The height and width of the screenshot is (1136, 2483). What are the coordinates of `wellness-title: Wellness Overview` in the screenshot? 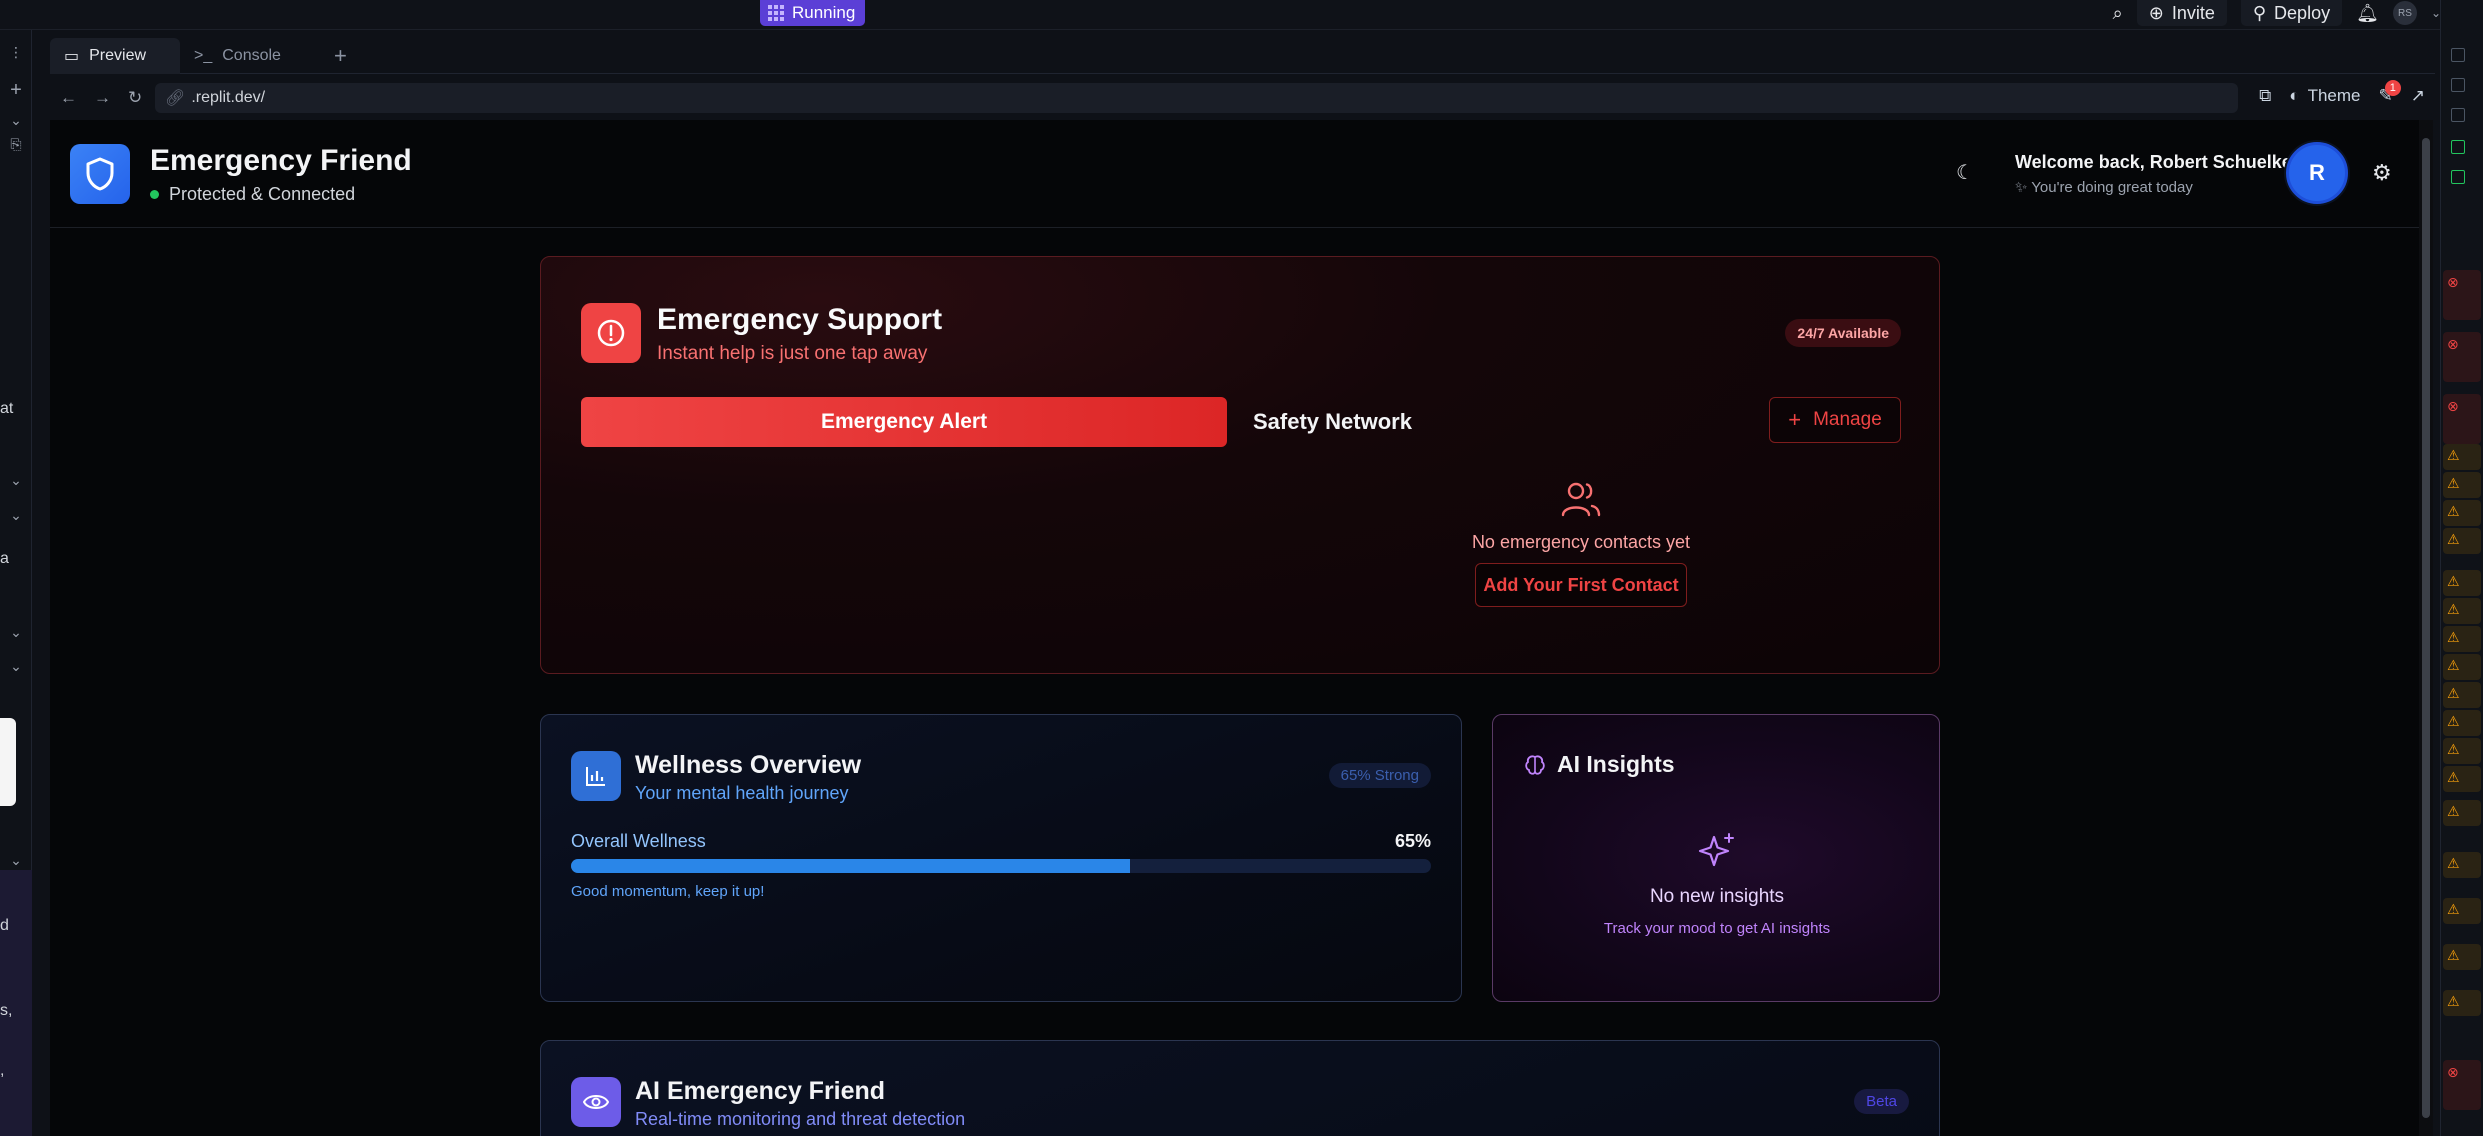 It's located at (748, 765).